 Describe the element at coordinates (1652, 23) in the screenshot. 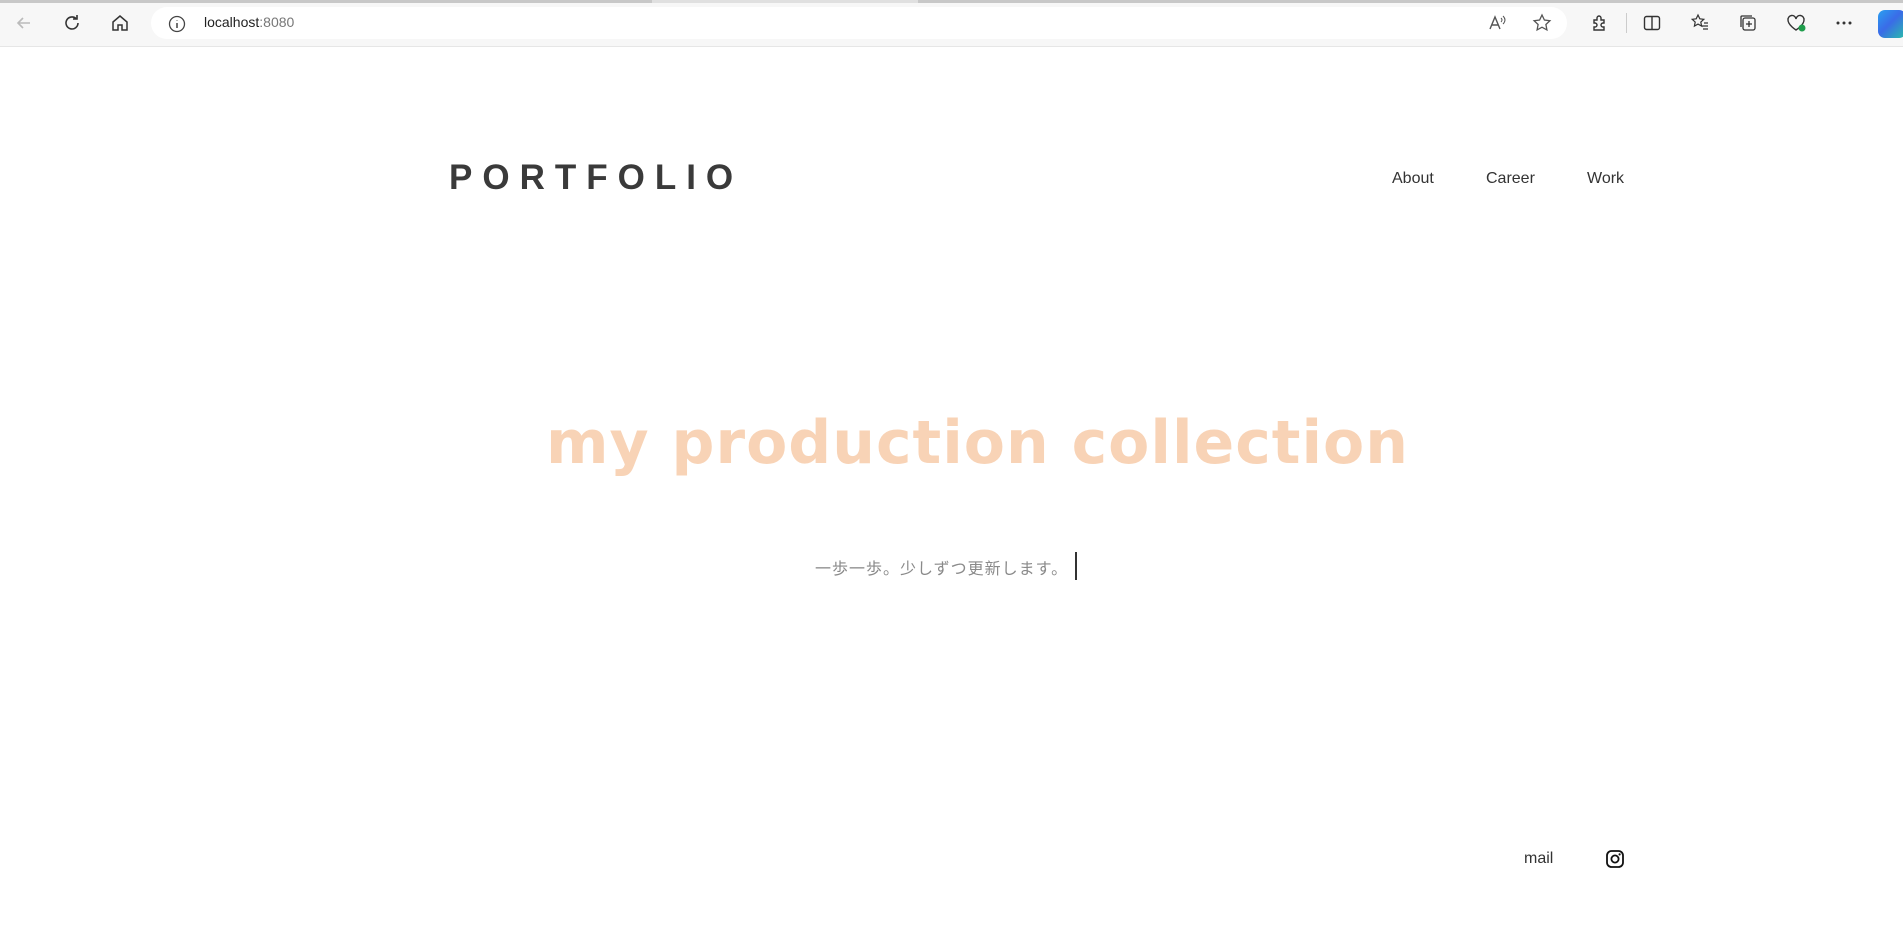

I see `split-screen-icon` at that location.